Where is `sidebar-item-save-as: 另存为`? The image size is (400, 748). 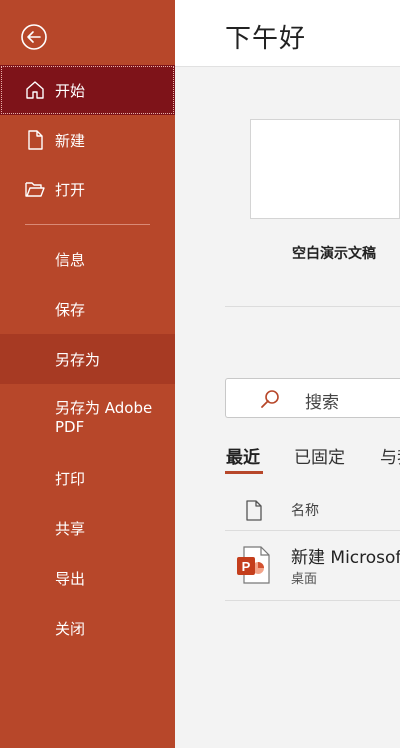 sidebar-item-save-as: 另存为 is located at coordinates (87, 359).